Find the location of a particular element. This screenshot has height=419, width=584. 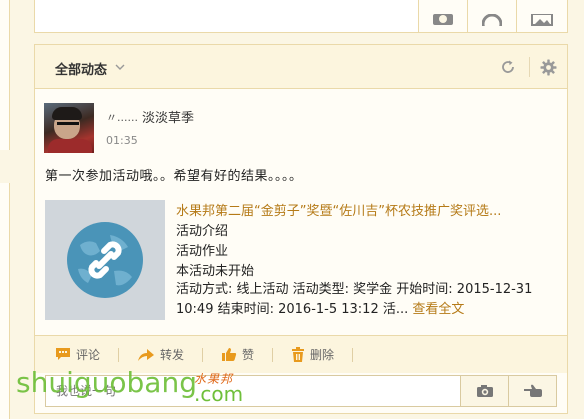

username: 淡淡草季 is located at coordinates (168, 116).